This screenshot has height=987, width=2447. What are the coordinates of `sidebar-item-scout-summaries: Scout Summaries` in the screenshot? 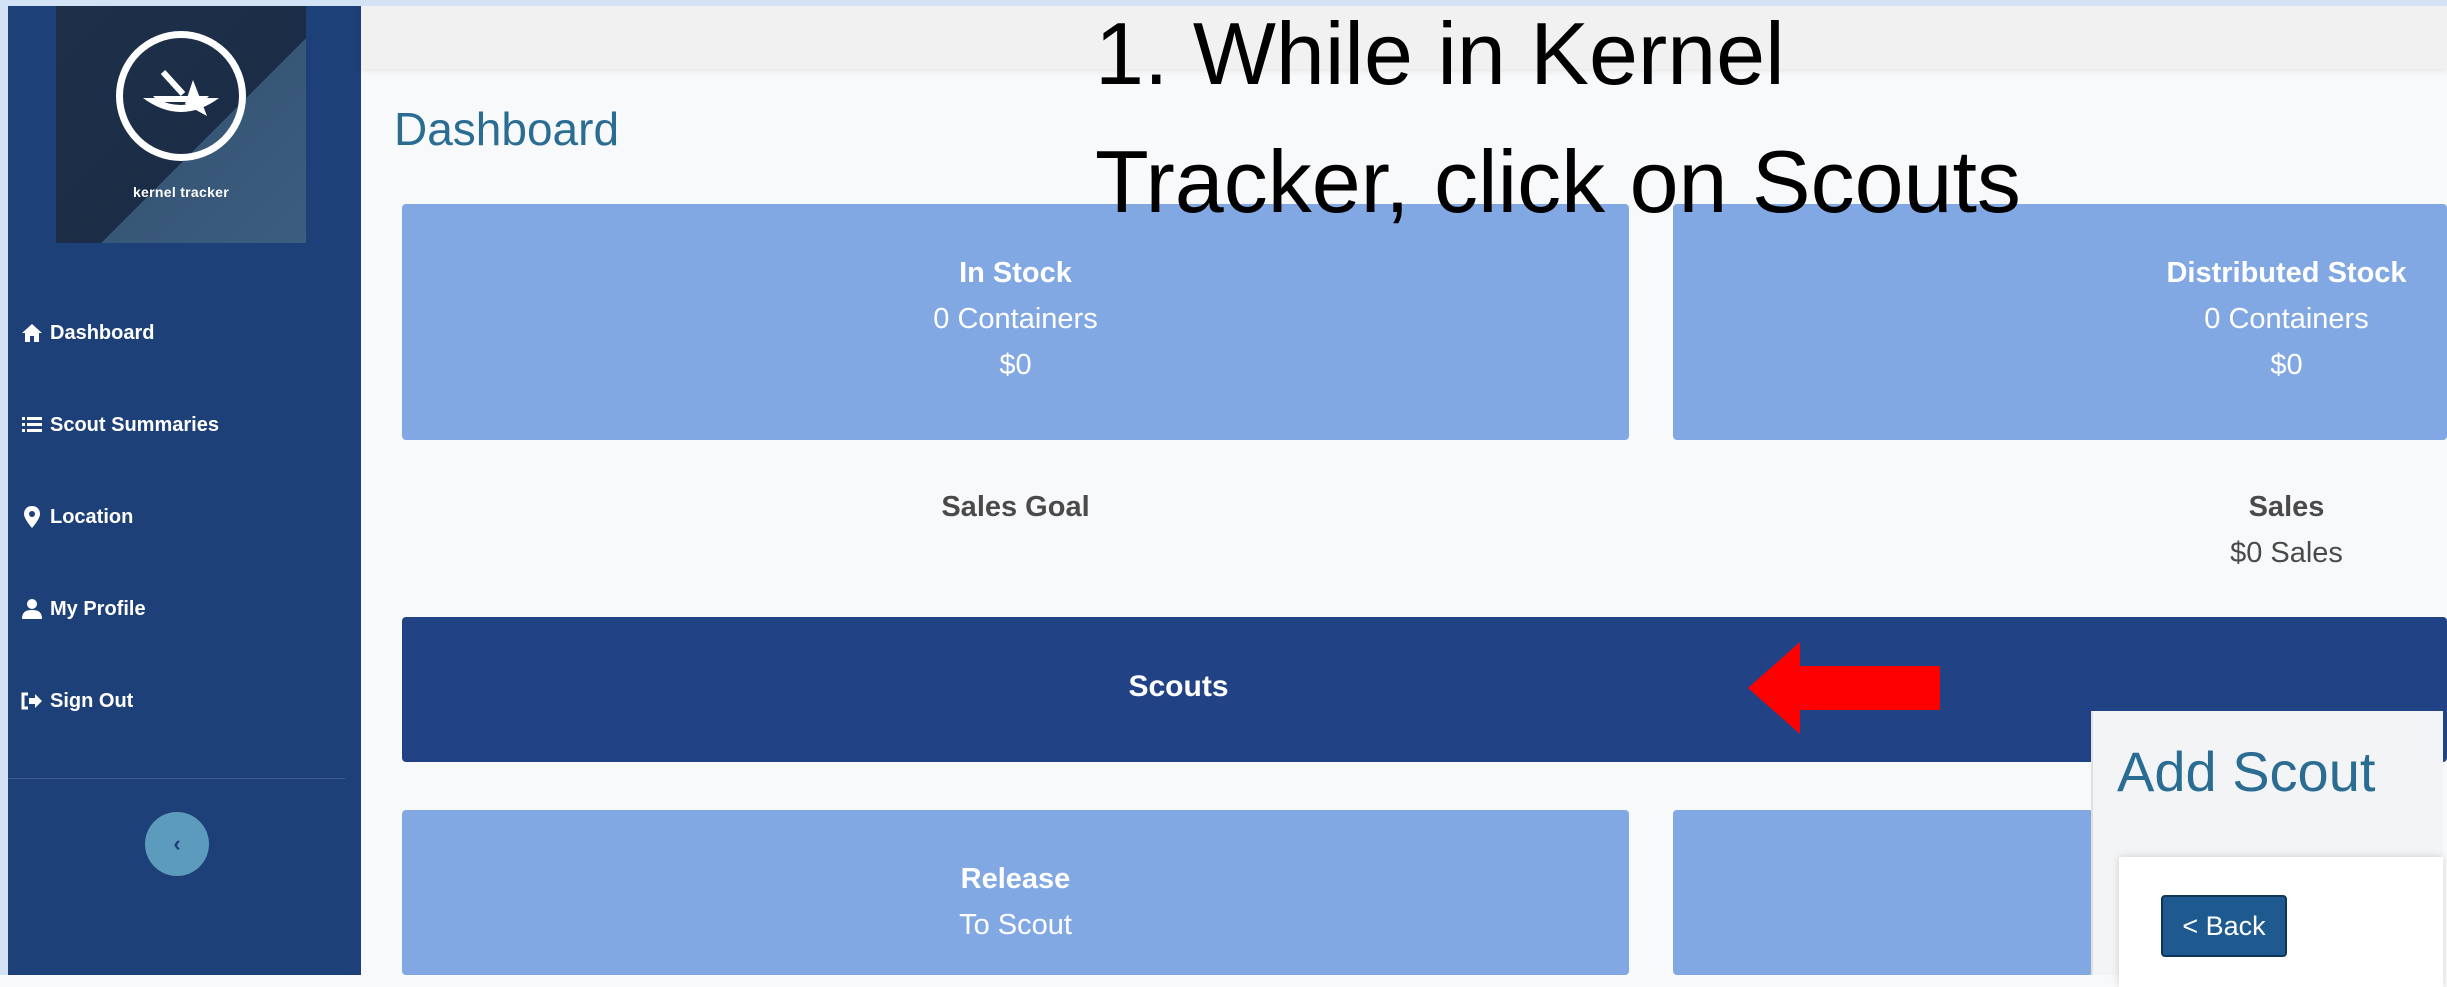 It's located at (119, 425).